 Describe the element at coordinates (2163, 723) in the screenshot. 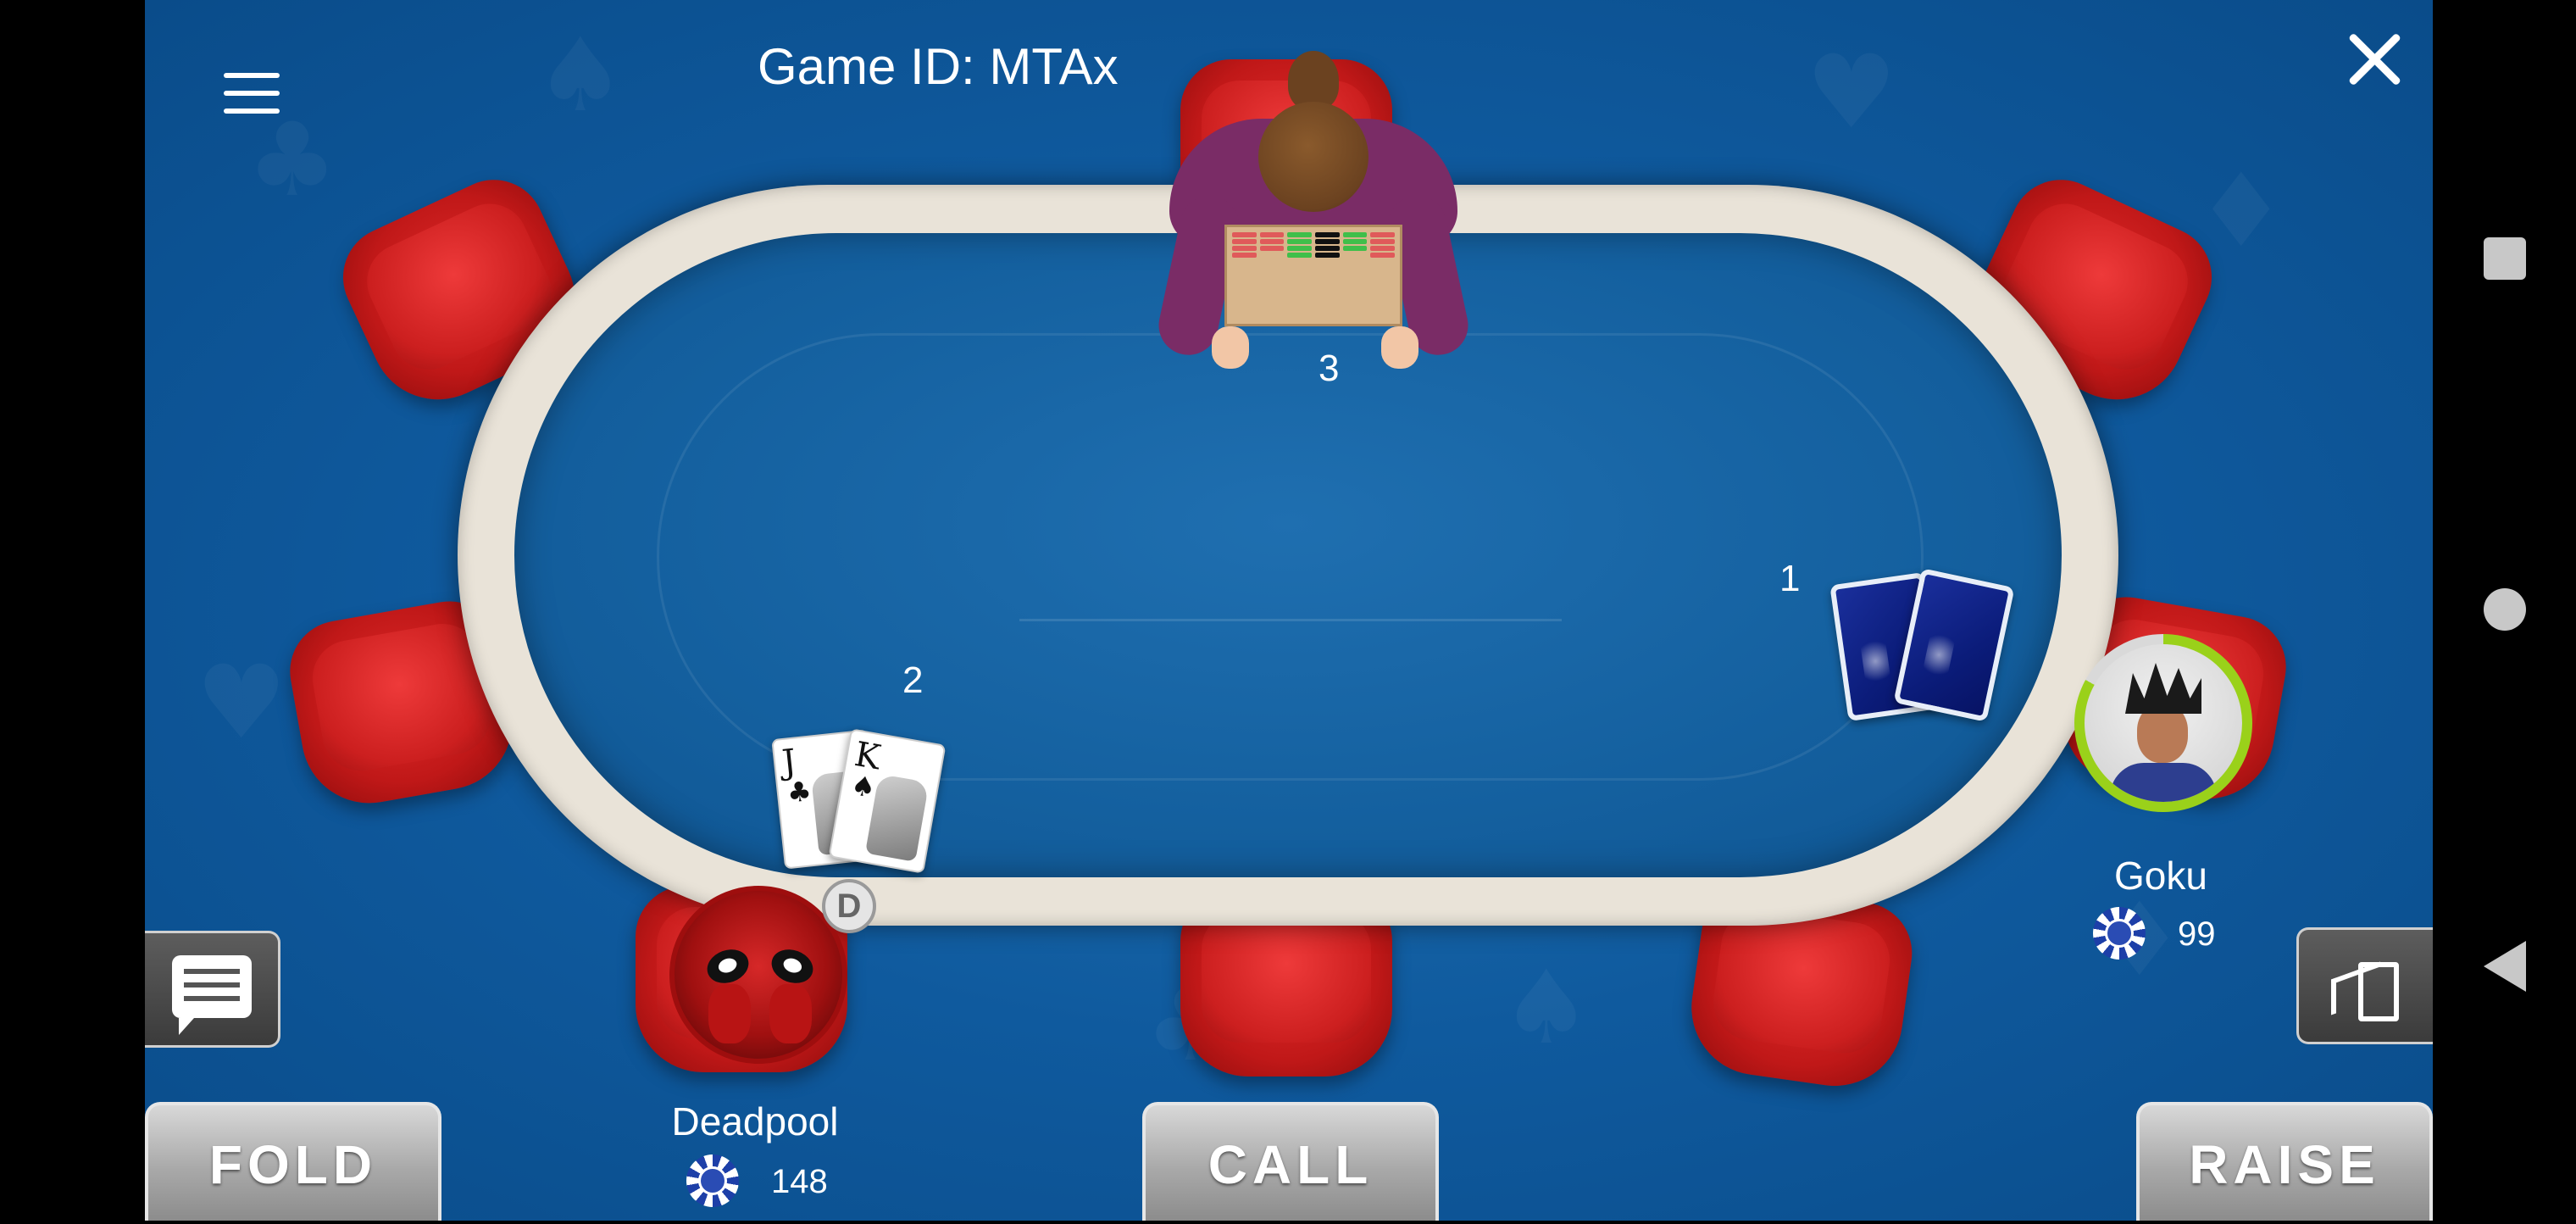

I see `avatar-goku` at that location.